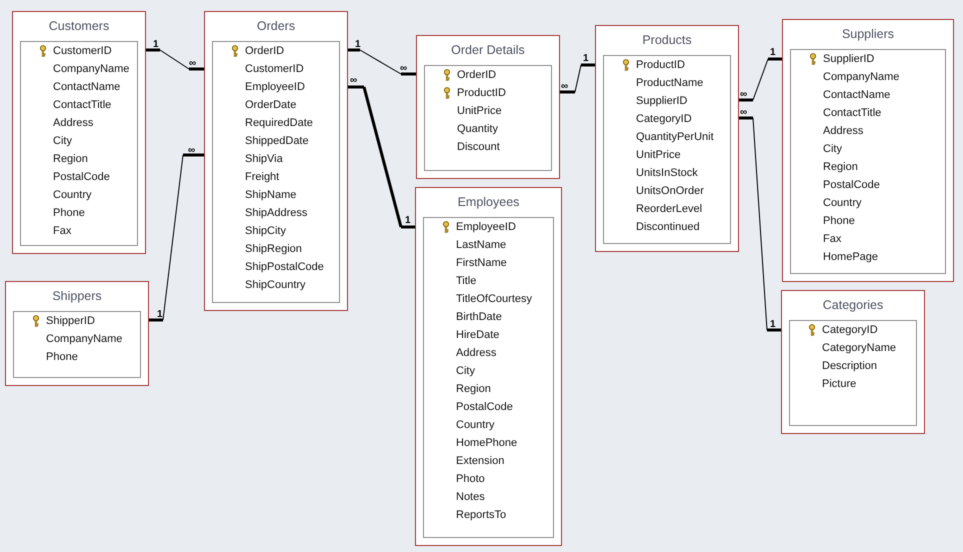 This screenshot has height=552, width=963. Describe the element at coordinates (265, 231) in the screenshot. I see `field-name: ShipCity` at that location.